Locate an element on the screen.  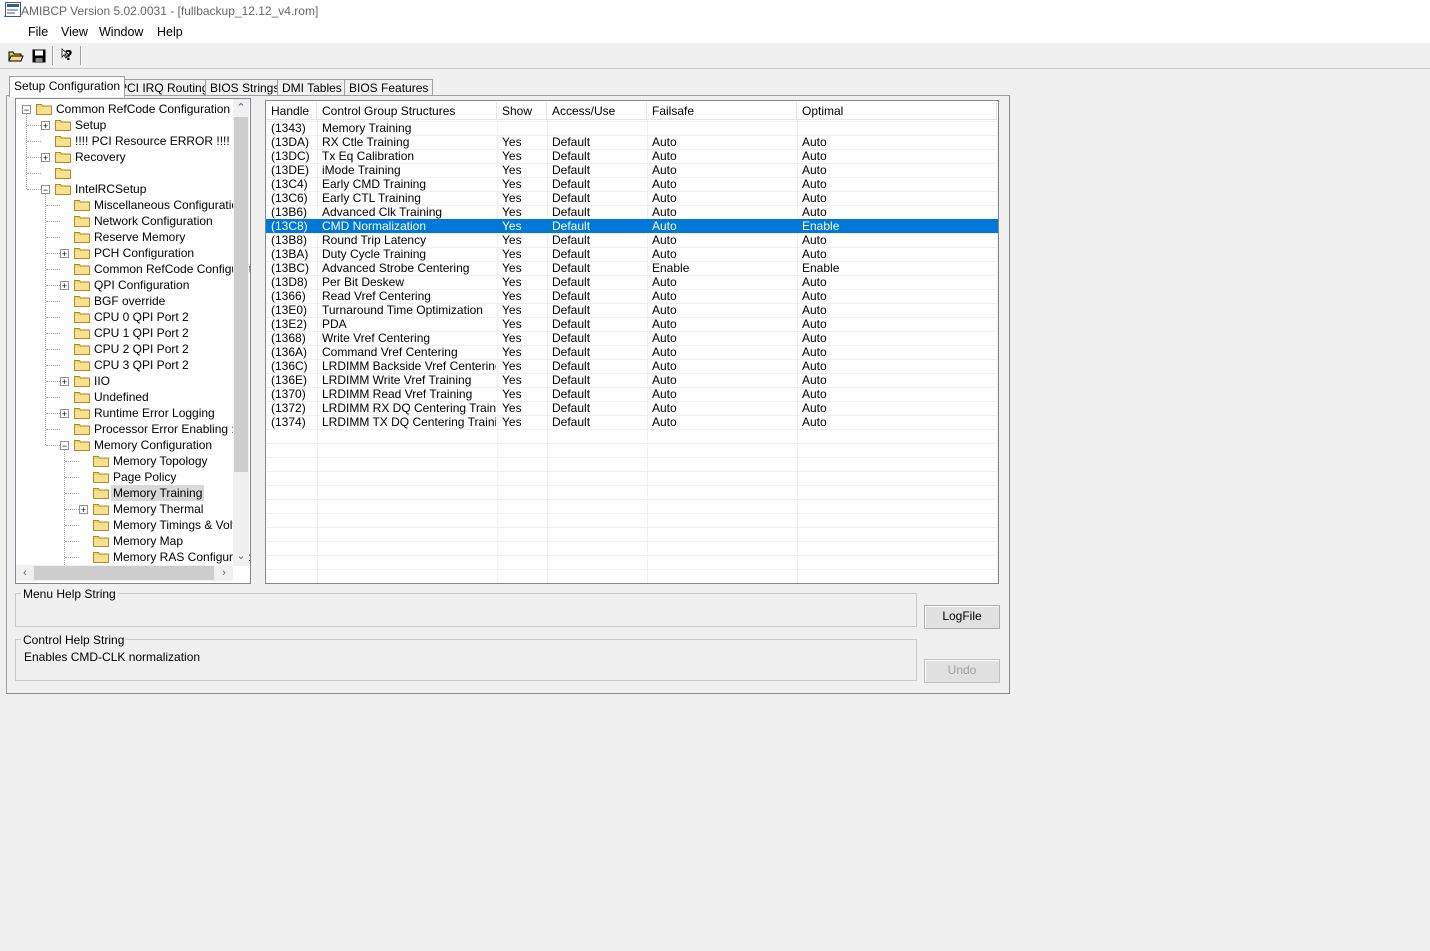
column-header-show: Show is located at coordinates (522, 111).